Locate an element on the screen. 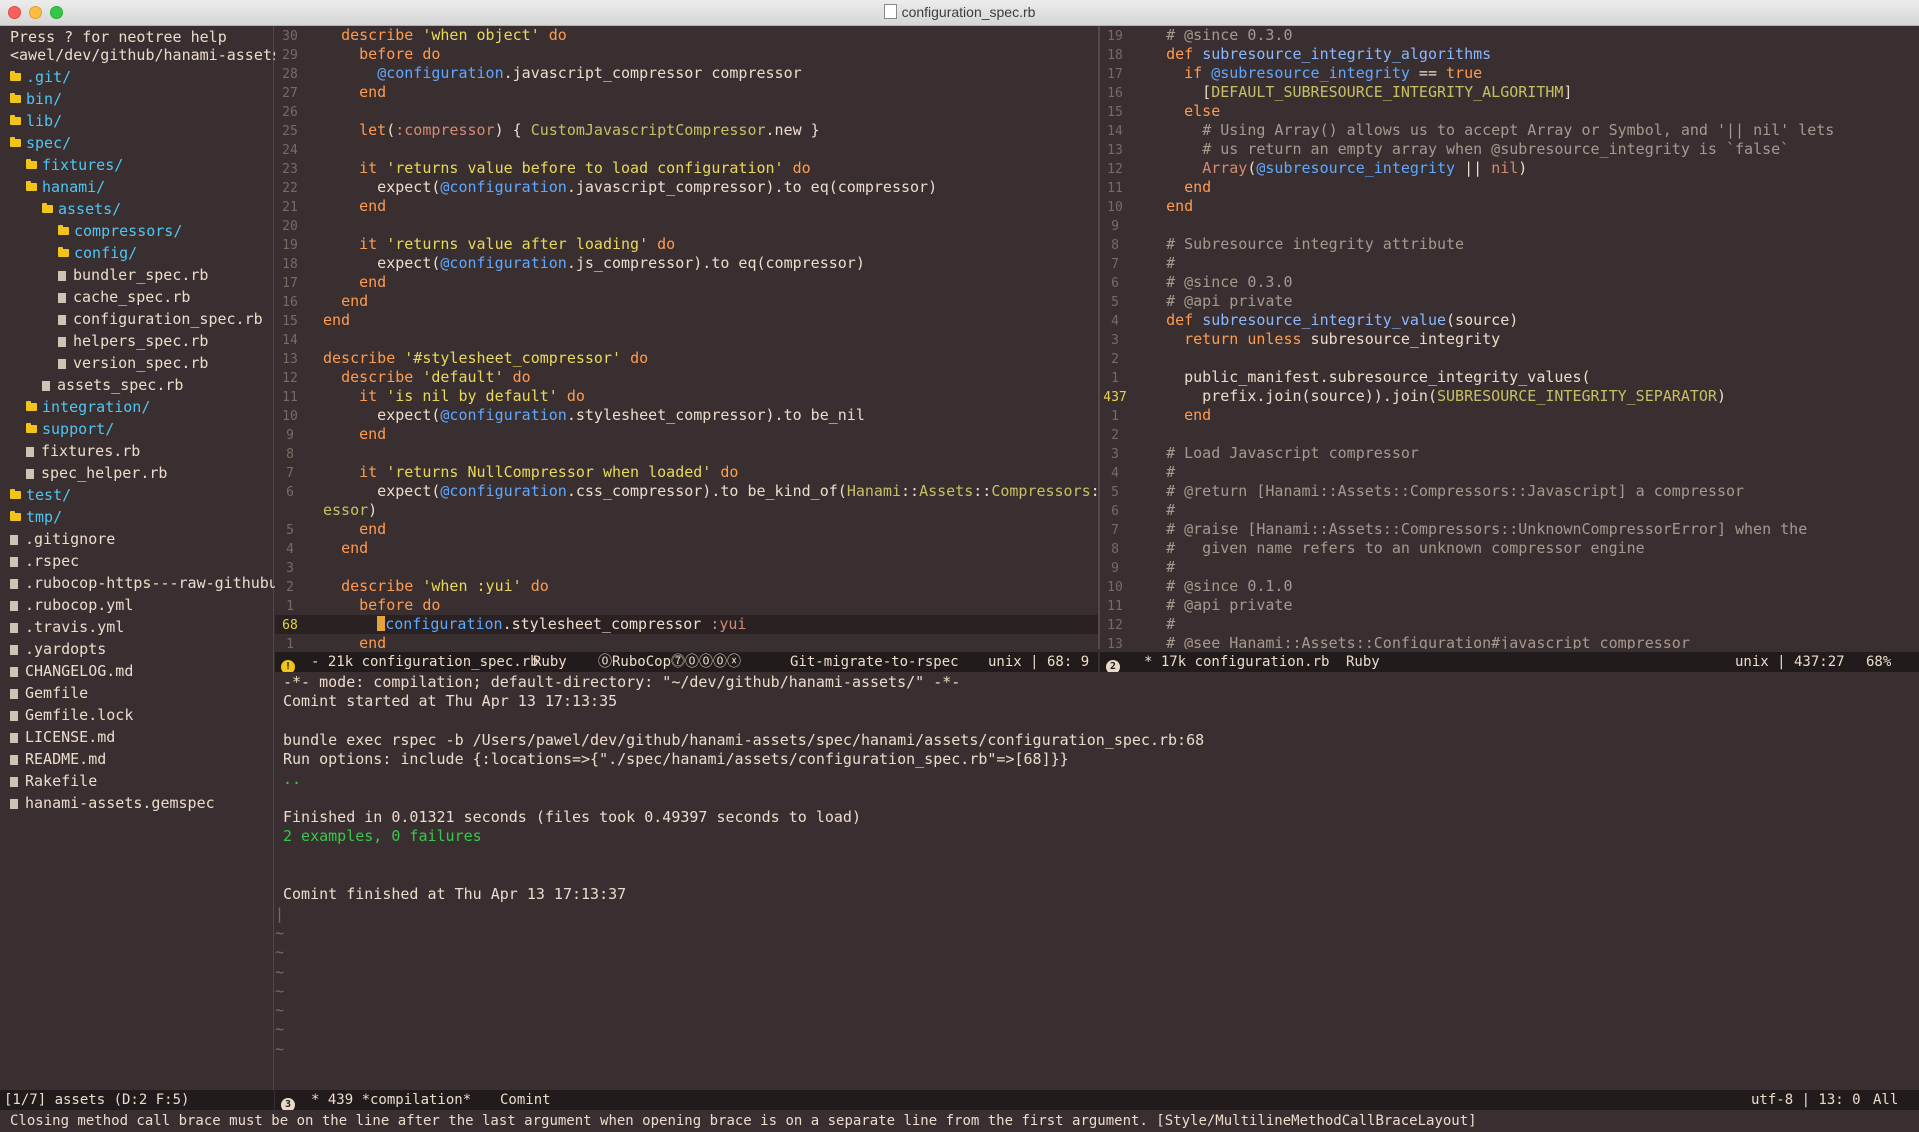 The width and height of the screenshot is (1919, 1132). code-line: 12 Array(@subresource_integrity || nil) is located at coordinates (1509, 168).